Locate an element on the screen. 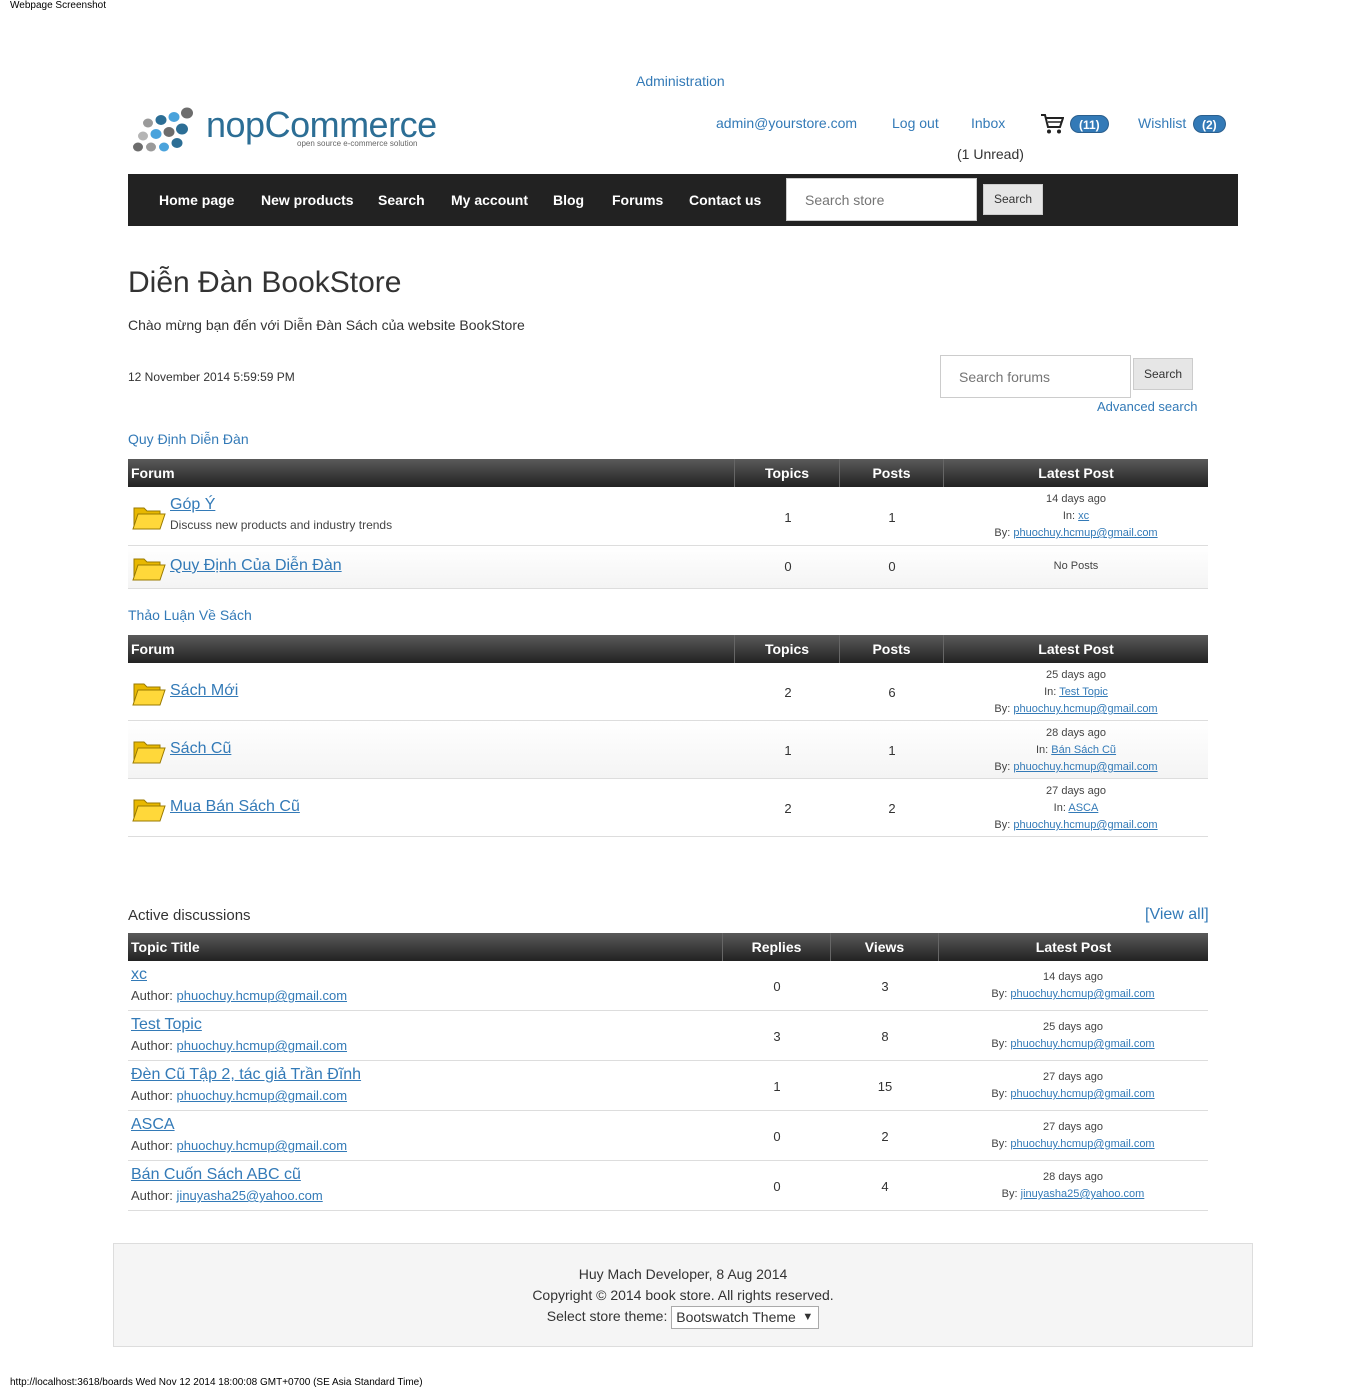 The image size is (1349, 1388). store-search-button: Search is located at coordinates (1013, 199).